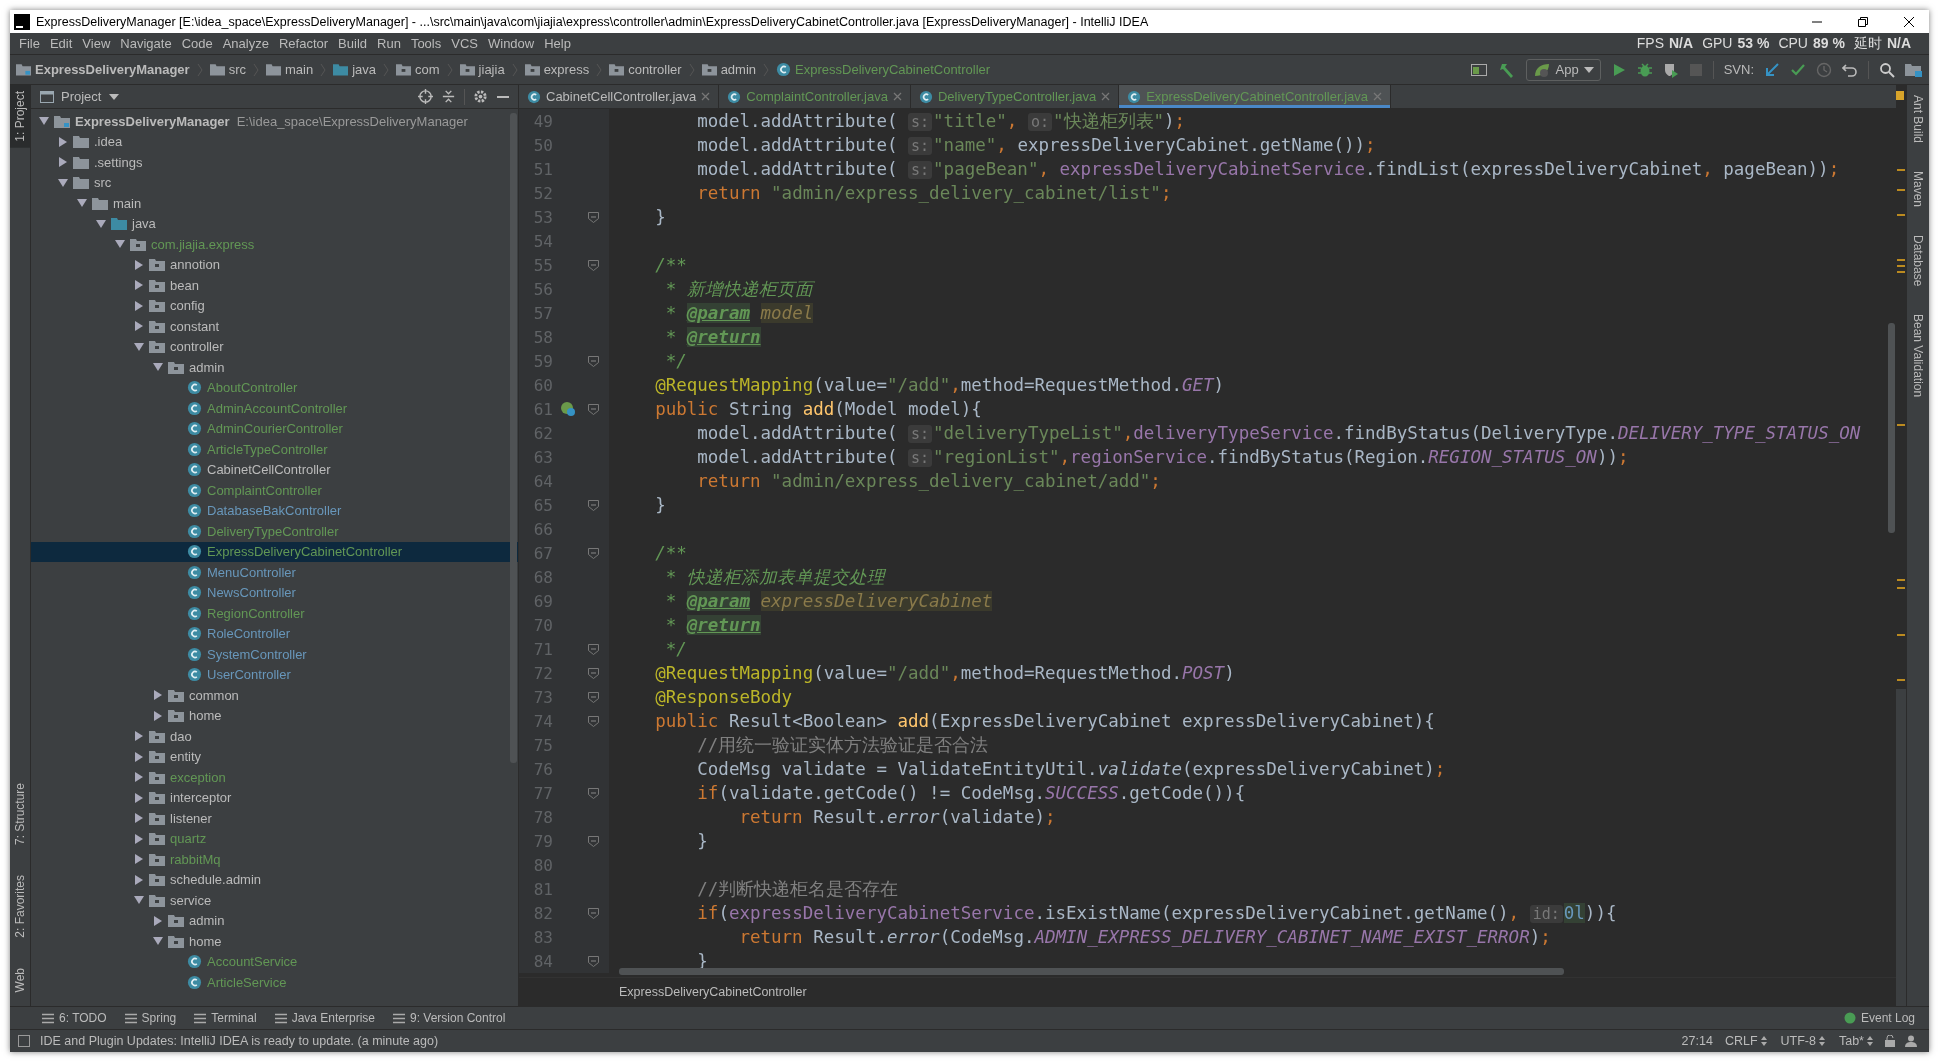  Describe the element at coordinates (274, 531) in the screenshot. I see `tree-item: DeliveryTypeController` at that location.